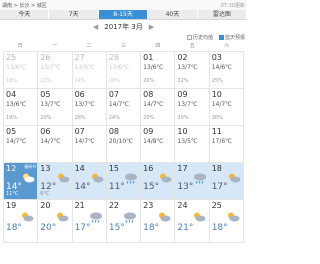  I want to click on historic-temperature: 14/6℃, so click(221, 67).